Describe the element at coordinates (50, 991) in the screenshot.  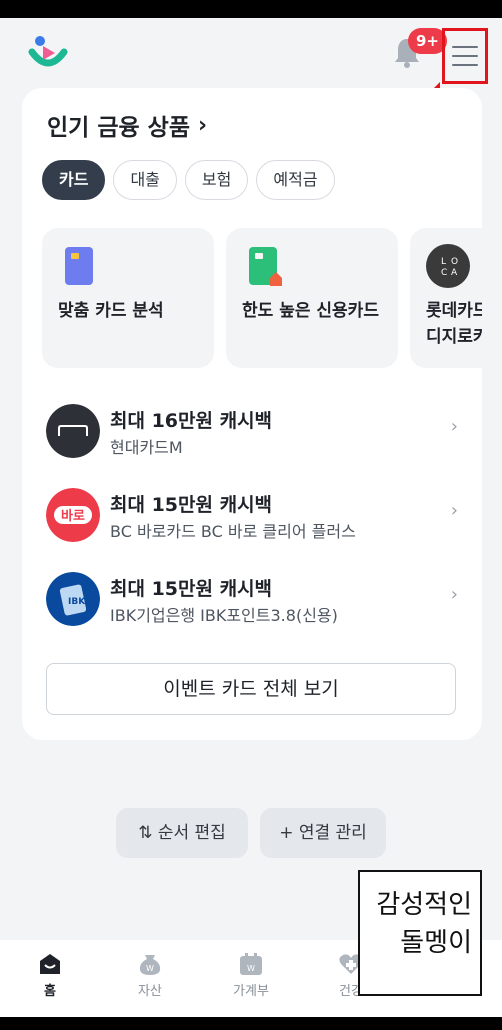
I see `nav-label: 홈` at that location.